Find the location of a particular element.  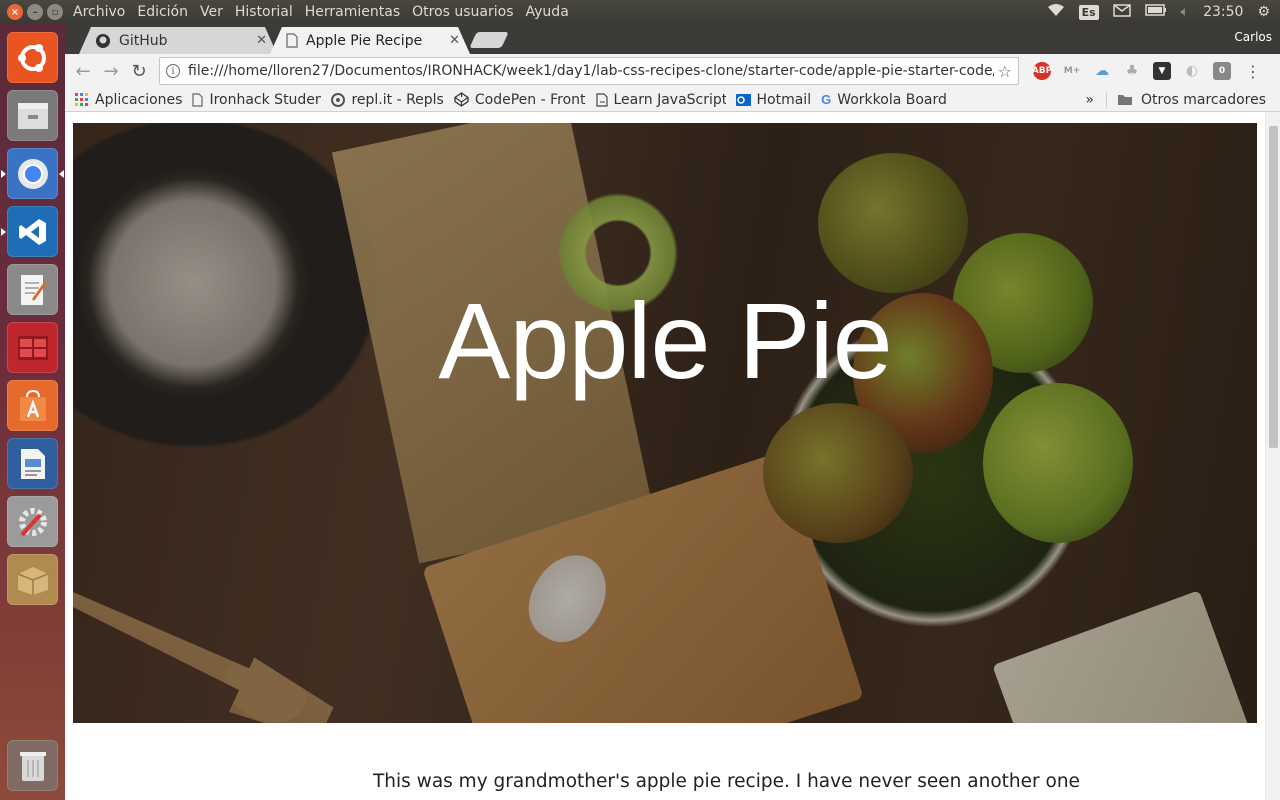

menu-ver: Ver is located at coordinates (211, 12).